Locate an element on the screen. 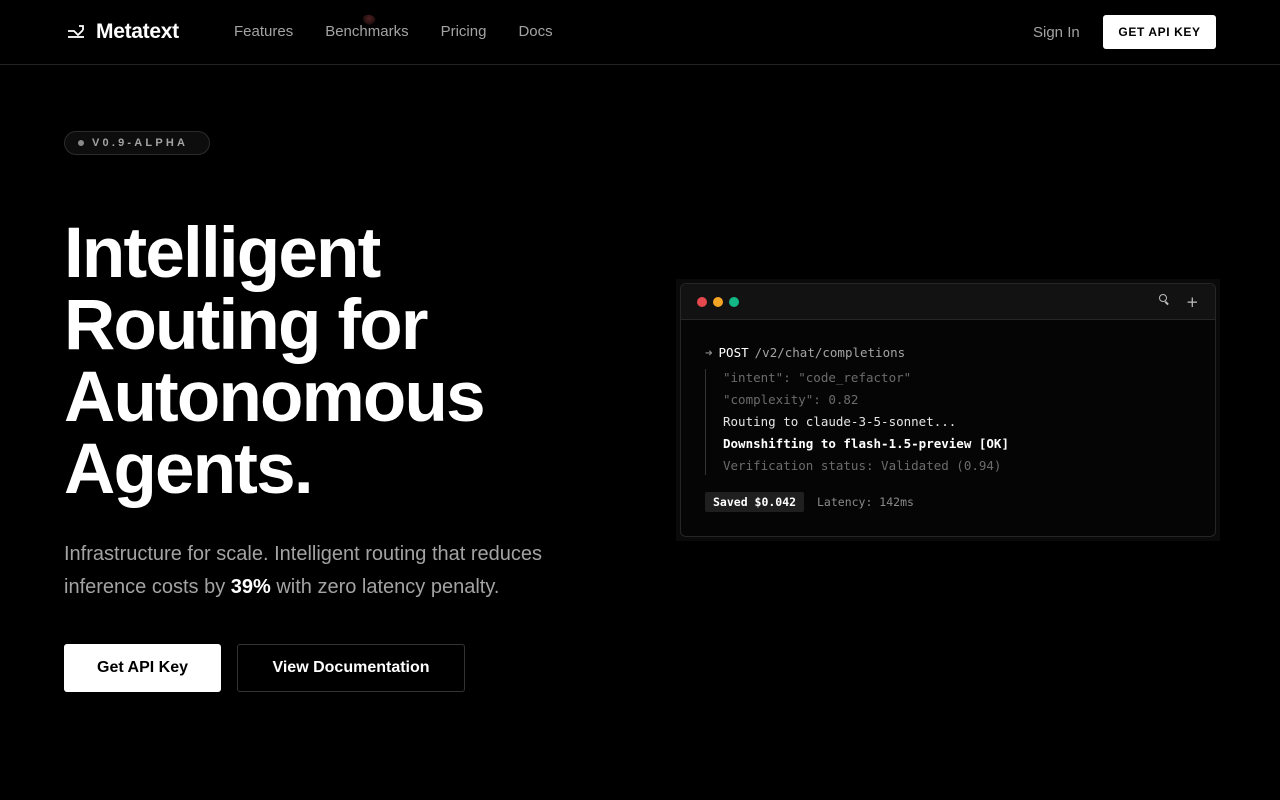 The width and height of the screenshot is (1280, 800). log-line: Verification status: Validated (0.94) is located at coordinates (862, 465).